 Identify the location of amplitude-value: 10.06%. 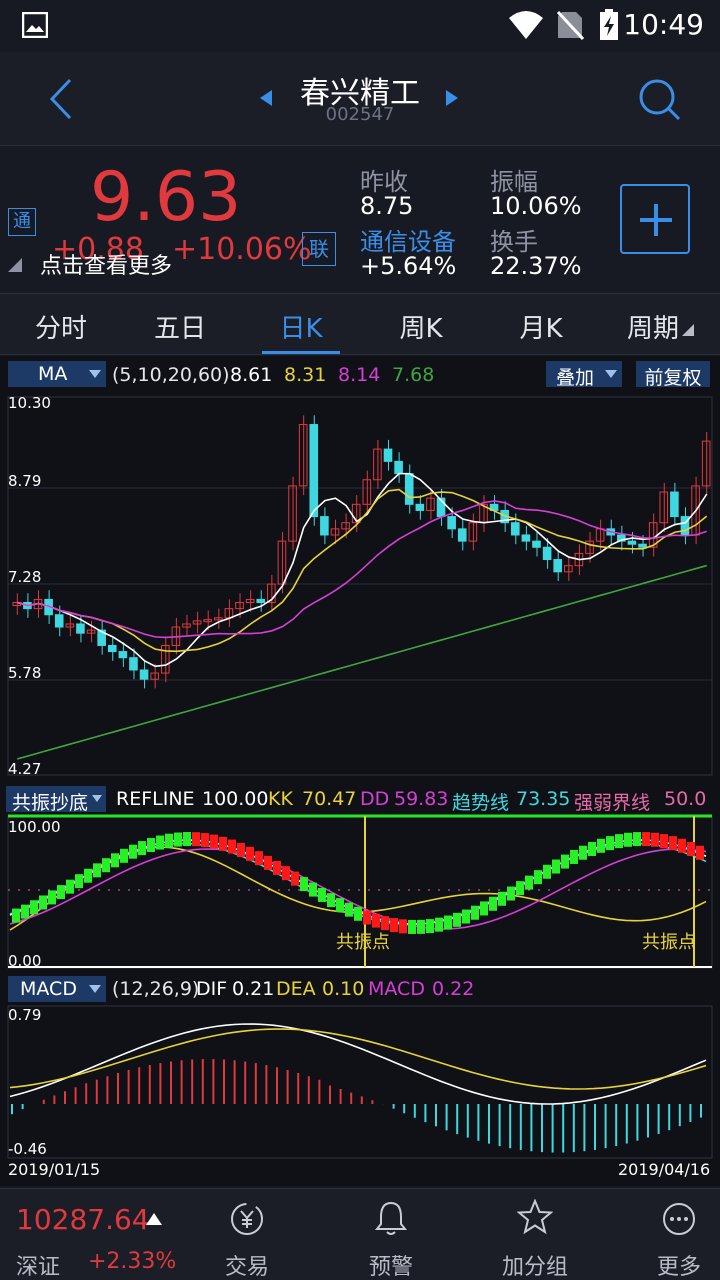
(536, 206).